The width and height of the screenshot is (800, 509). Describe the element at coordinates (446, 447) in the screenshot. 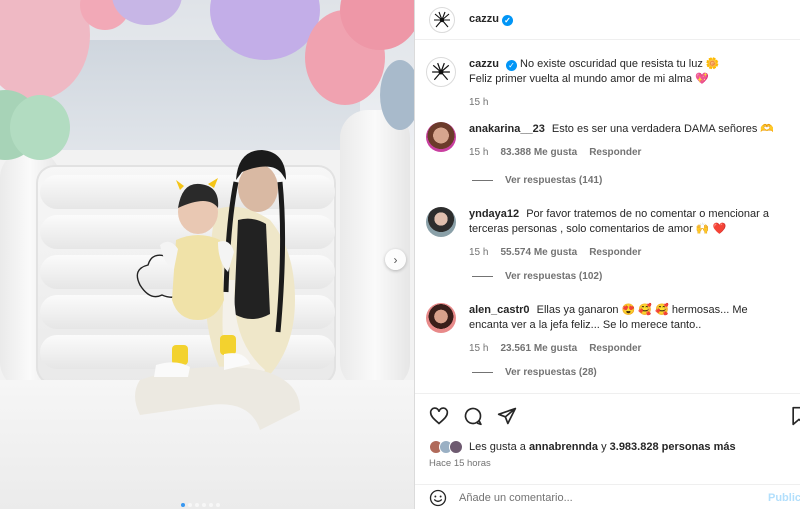

I see `liker-avatars` at that location.